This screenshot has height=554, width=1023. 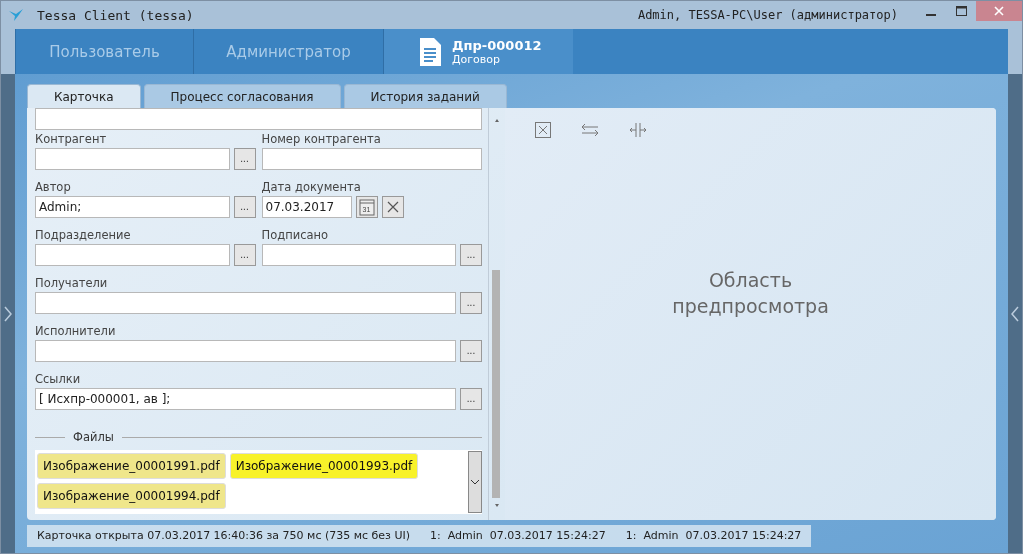 I want to click on lookup-field: Admin;, so click(x=132, y=207).